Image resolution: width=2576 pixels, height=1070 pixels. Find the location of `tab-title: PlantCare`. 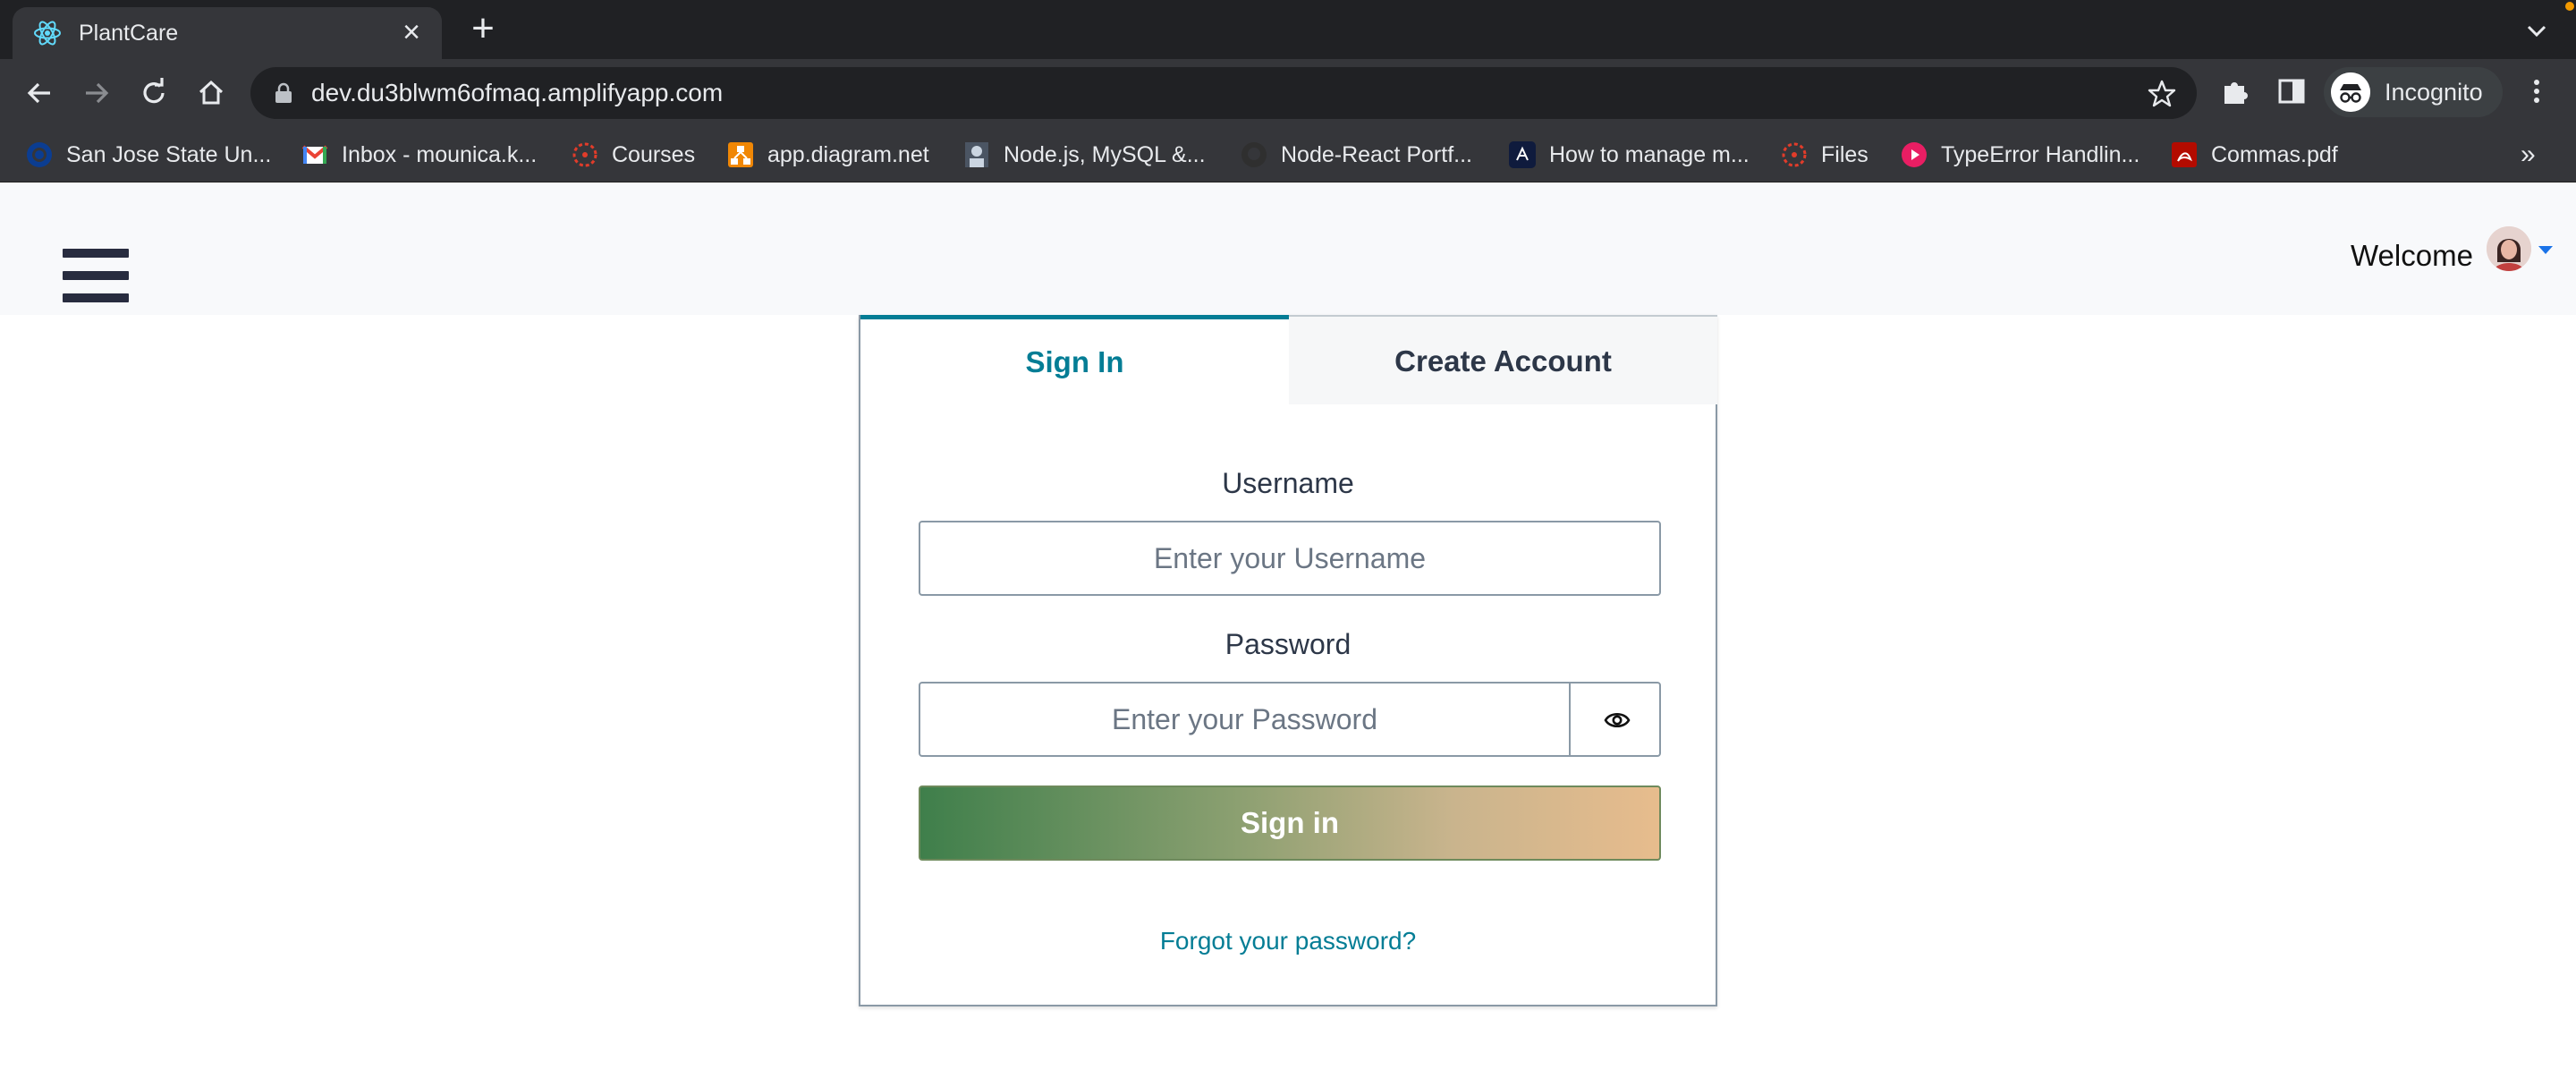

tab-title: PlantCare is located at coordinates (129, 33).